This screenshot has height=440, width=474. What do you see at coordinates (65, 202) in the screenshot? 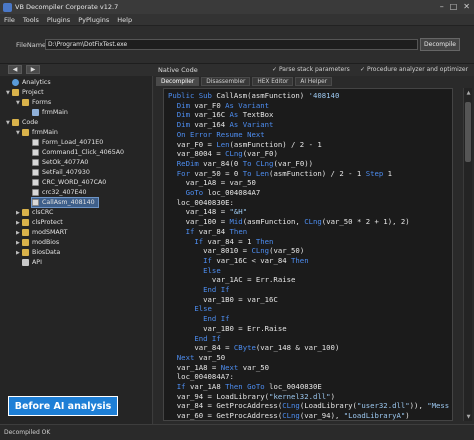
I see `tree-item-proc-selected: CallAsm_408140` at bounding box center [65, 202].